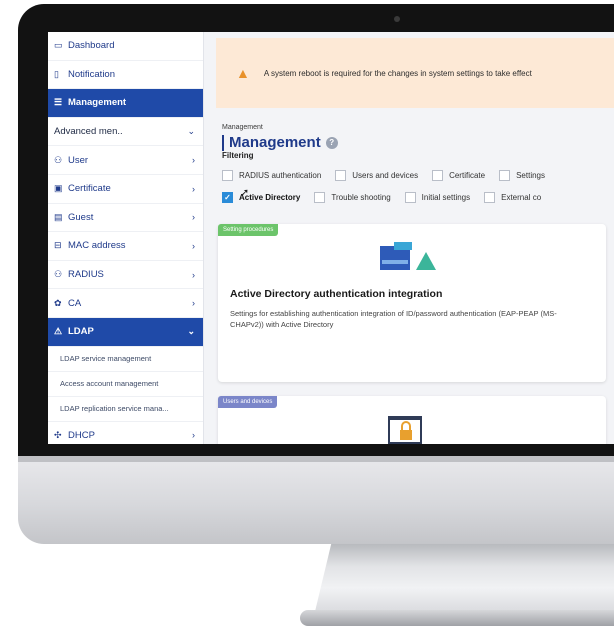 The image size is (614, 628). Describe the element at coordinates (242, 127) in the screenshot. I see `breadcrumb: Management` at that location.